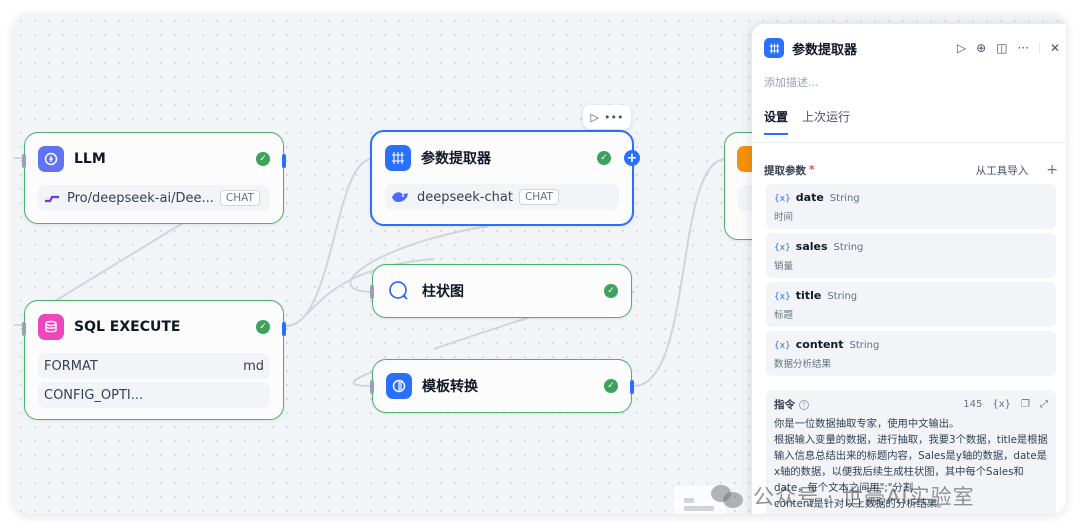 The width and height of the screenshot is (1080, 528). Describe the element at coordinates (253, 366) in the screenshot. I see `sql-format-value: md` at that location.